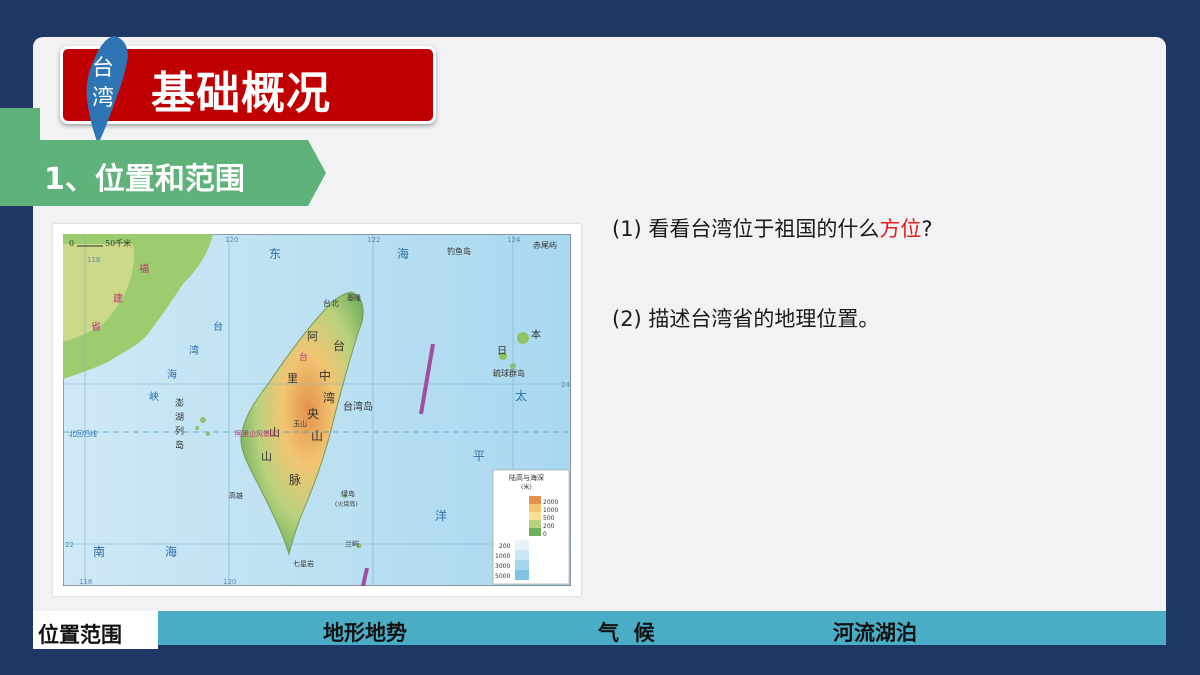 Image resolution: width=1200 pixels, height=675 pixels. Describe the element at coordinates (373, 240) in the screenshot. I see `svg-text: 122` at that location.